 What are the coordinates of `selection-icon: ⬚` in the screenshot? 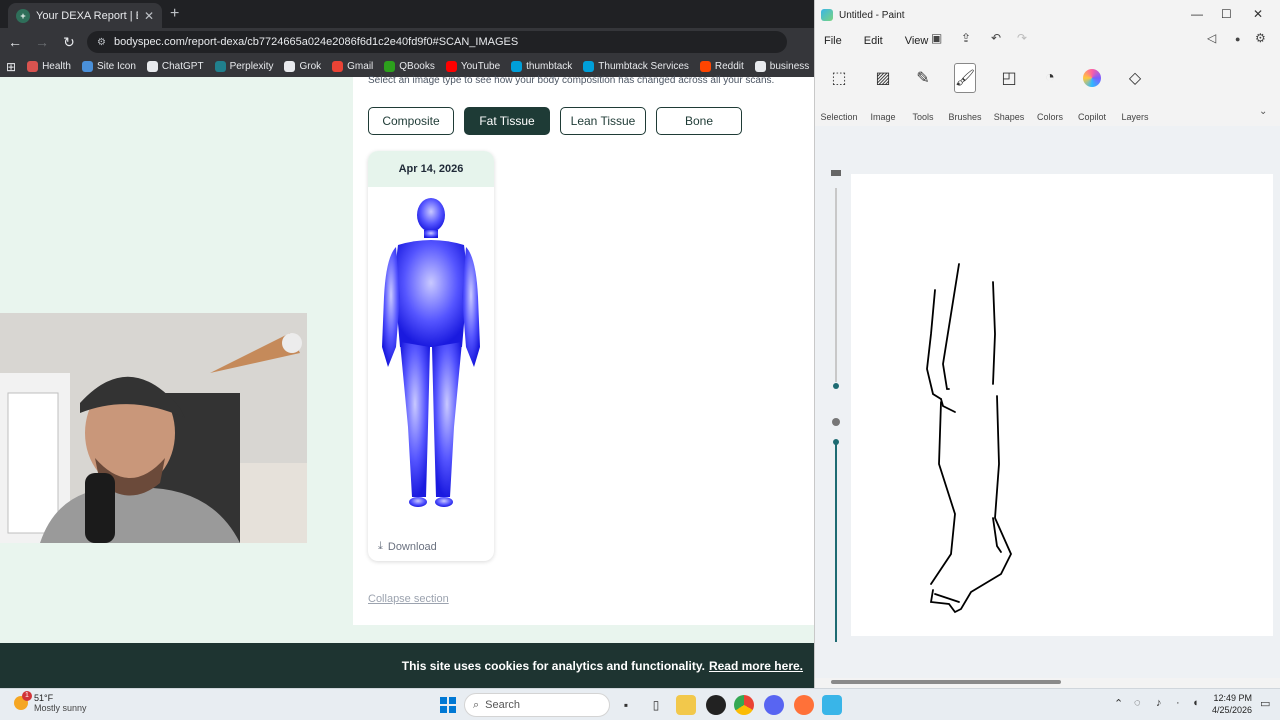 It's located at (839, 78).